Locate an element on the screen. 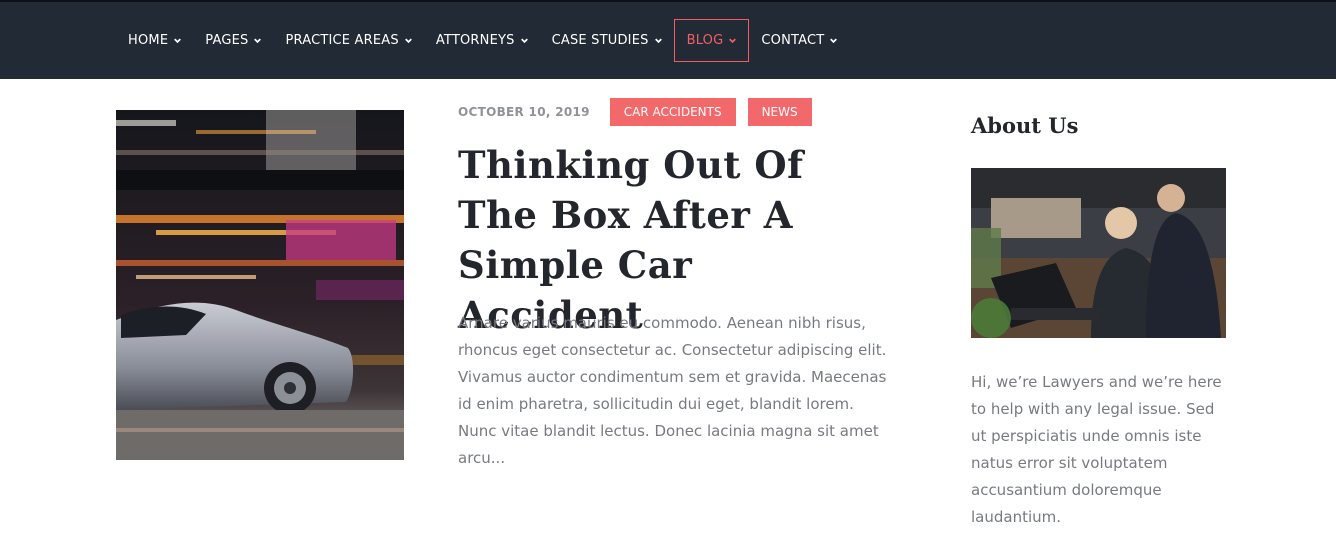  nav-item-pages: PAGES is located at coordinates (233, 40).